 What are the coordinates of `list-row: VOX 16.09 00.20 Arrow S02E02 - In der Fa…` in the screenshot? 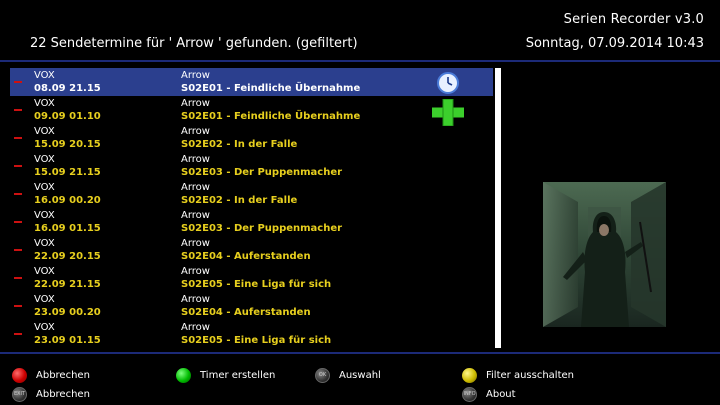 It's located at (251, 194).